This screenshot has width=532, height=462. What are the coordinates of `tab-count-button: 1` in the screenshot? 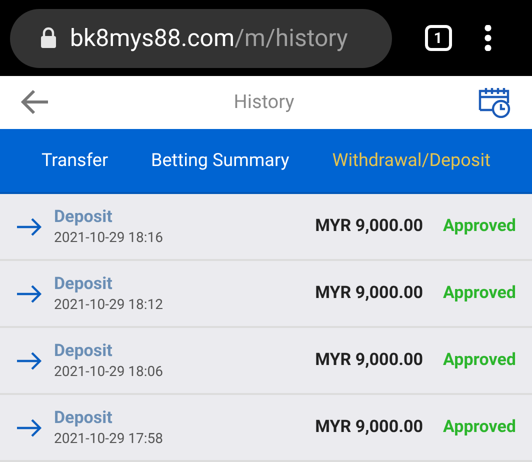 It's located at (438, 38).